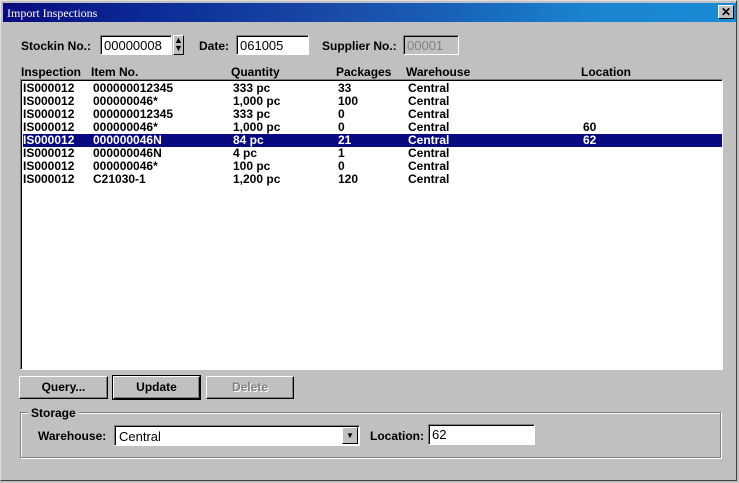  Describe the element at coordinates (52, 13) in the screenshot. I see `window-title: Import Inspections` at that location.